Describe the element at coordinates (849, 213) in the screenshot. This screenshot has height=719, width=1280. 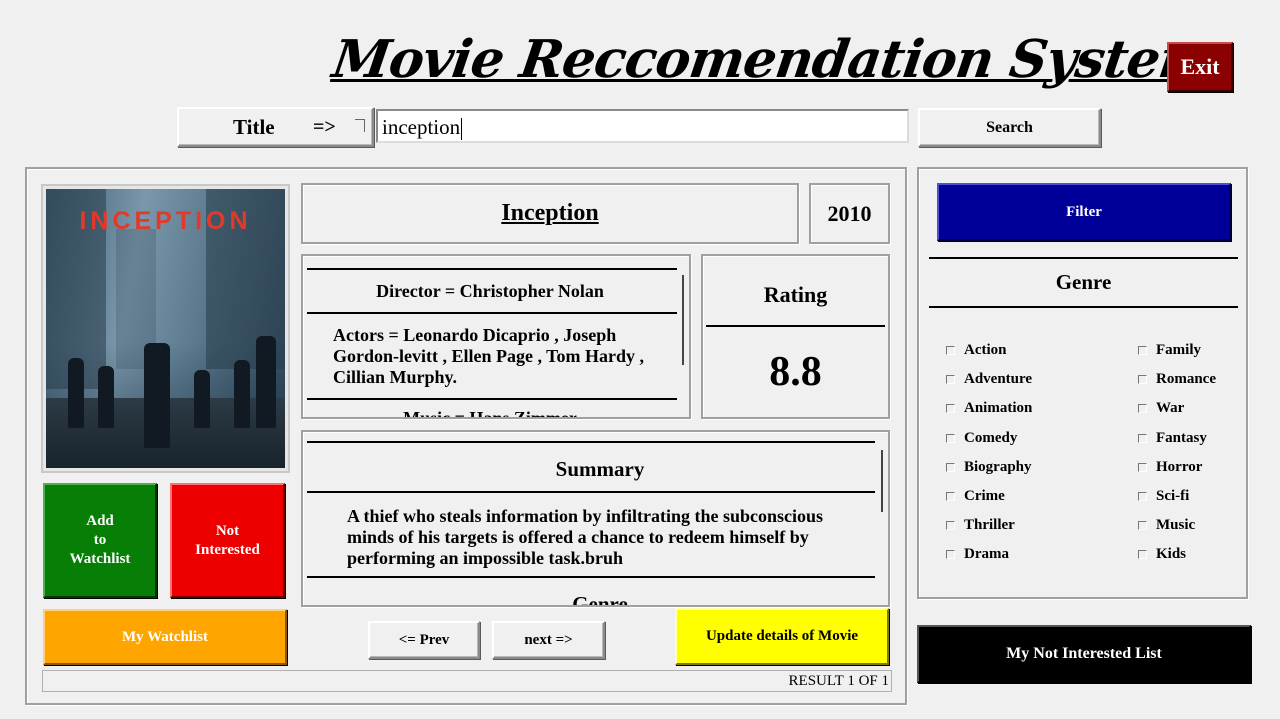
I see `movie-year: 2010` at that location.